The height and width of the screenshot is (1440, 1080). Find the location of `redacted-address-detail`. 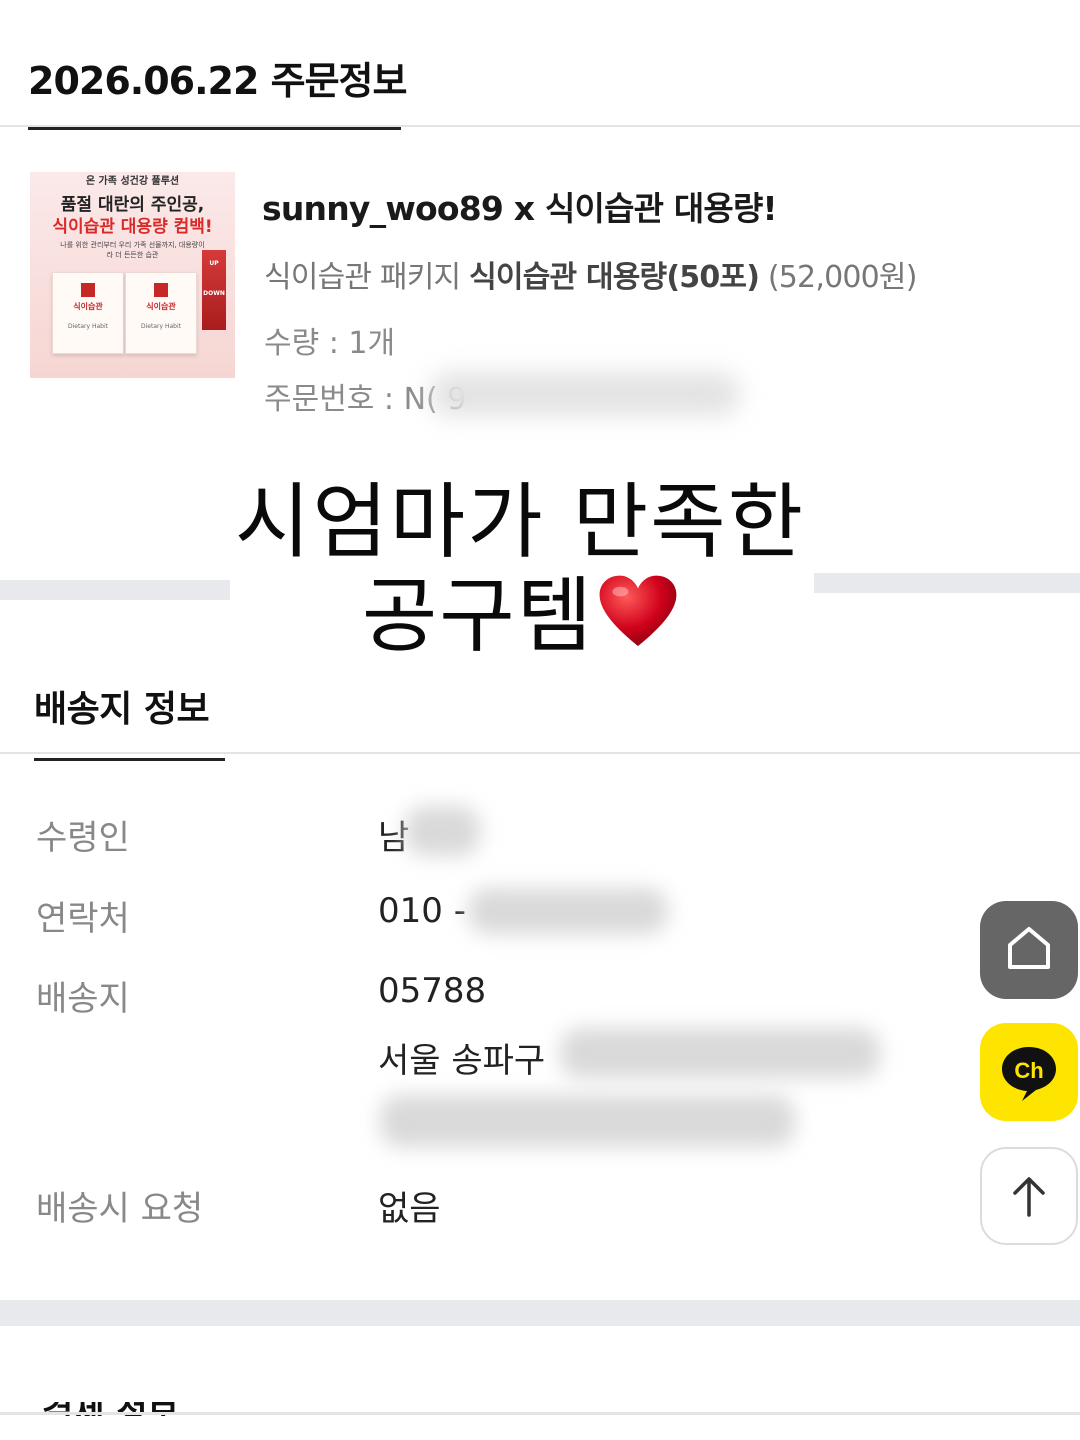

redacted-address-detail is located at coordinates (587, 1121).